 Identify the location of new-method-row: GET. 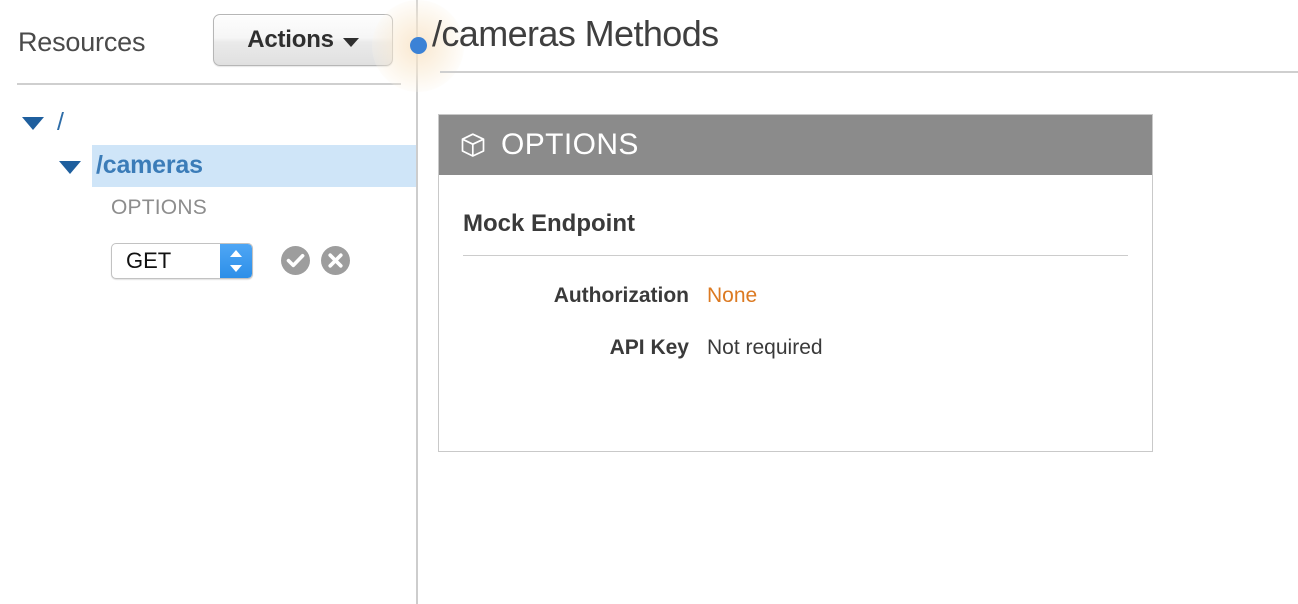
(208, 264).